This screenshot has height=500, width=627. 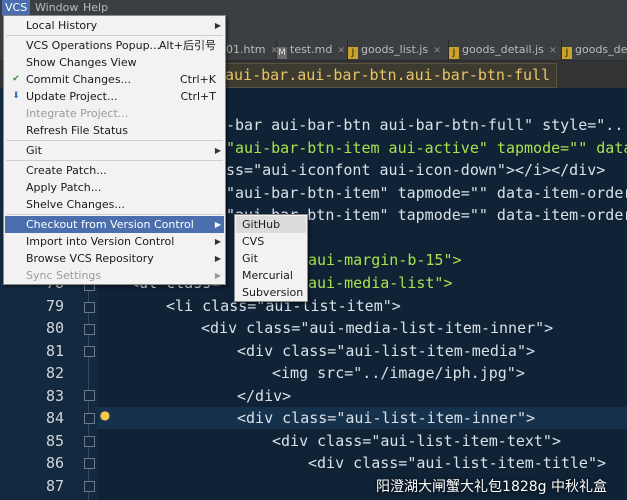 What do you see at coordinates (264, 396) in the screenshot?
I see `code-line: </div>` at bounding box center [264, 396].